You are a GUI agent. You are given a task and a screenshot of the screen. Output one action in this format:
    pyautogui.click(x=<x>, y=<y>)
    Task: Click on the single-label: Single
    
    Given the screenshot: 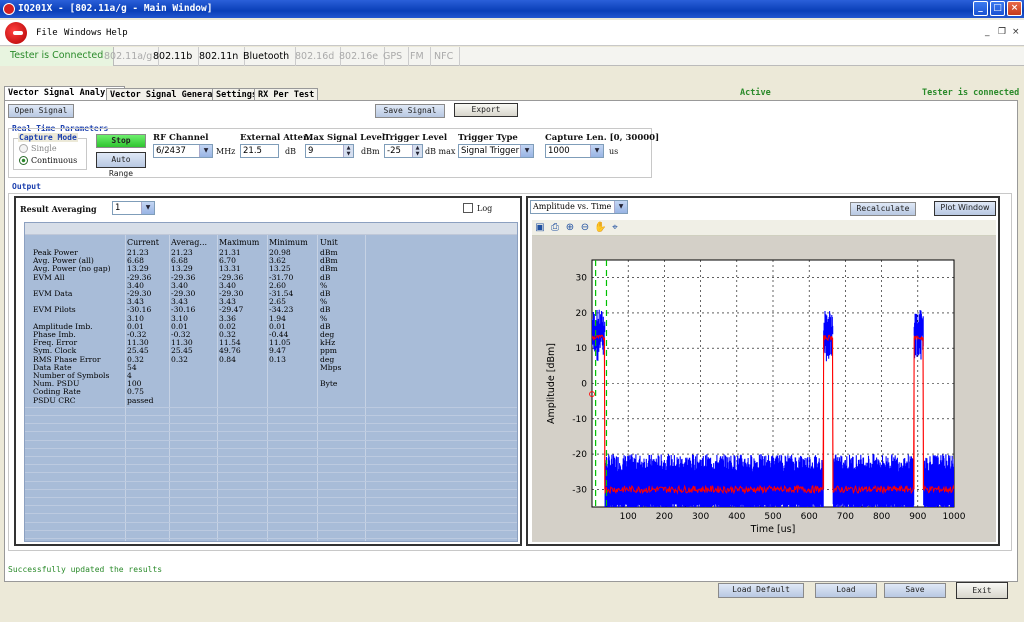 What is the action you would take?
    pyautogui.click(x=44, y=148)
    